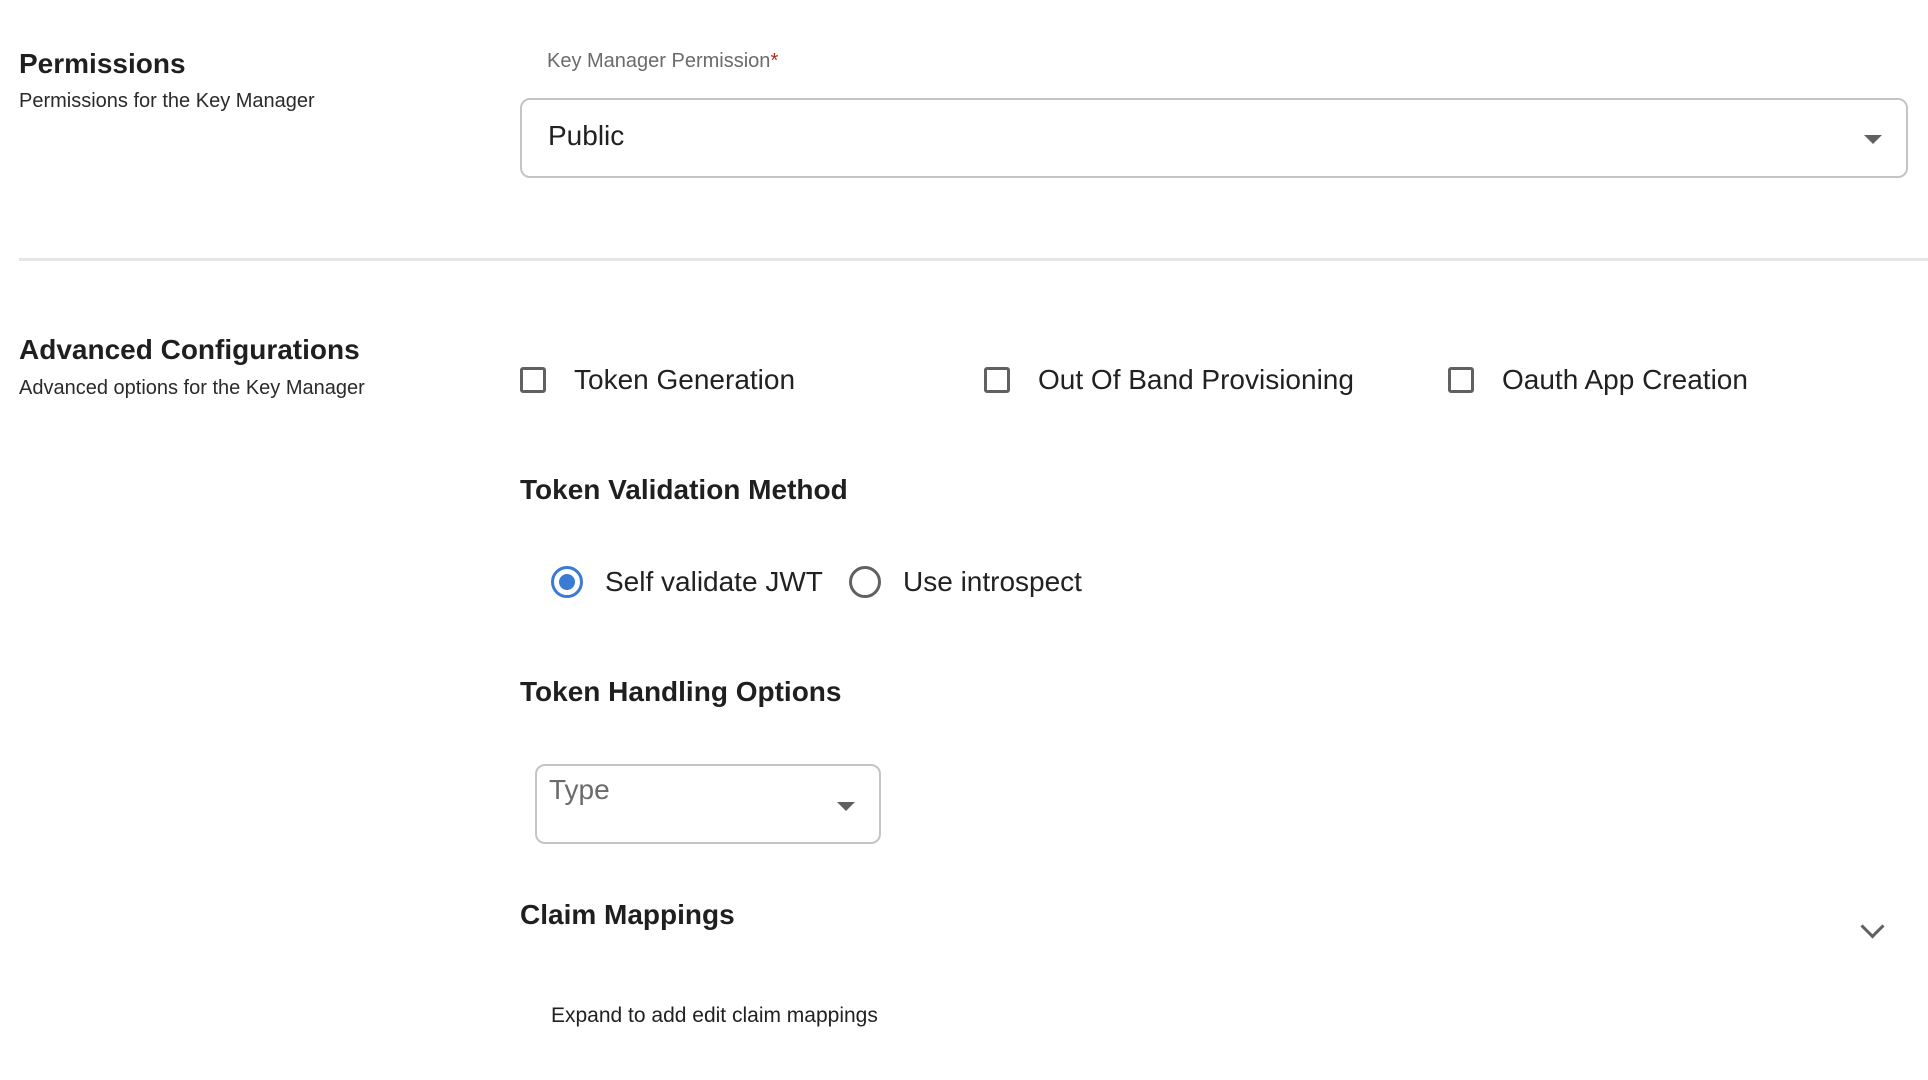 The image size is (1928, 1080). Describe the element at coordinates (714, 1015) in the screenshot. I see `claim-mappings-description: Expand to add edit claim mappings` at that location.